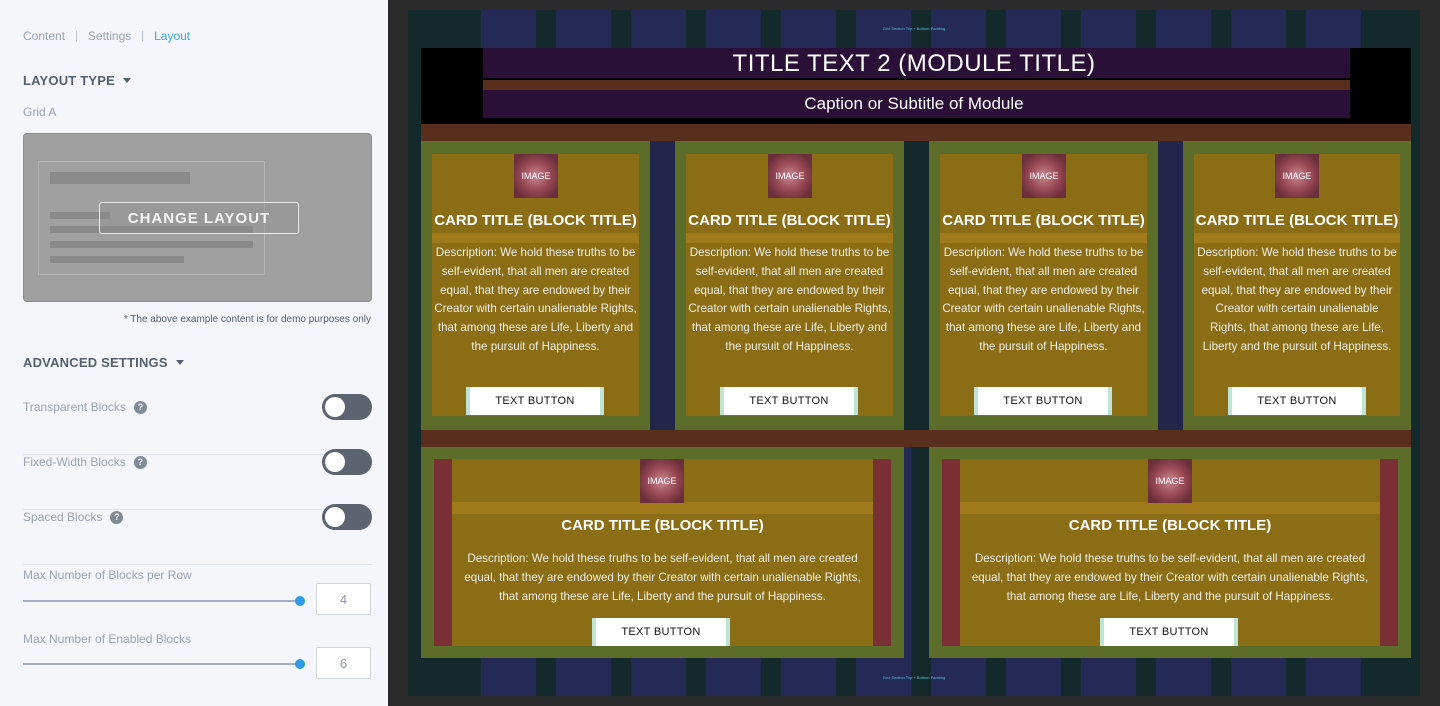 The height and width of the screenshot is (706, 1440). I want to click on layout-type-value: Grid A, so click(40, 112).